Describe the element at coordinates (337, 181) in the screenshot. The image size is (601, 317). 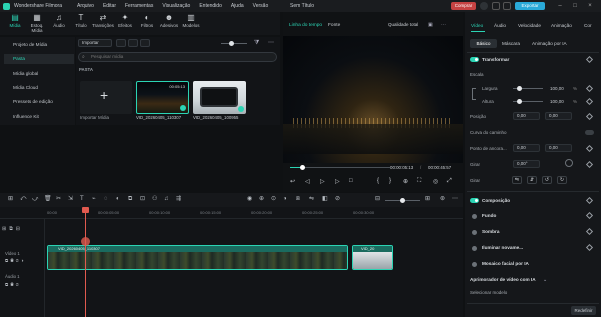
I see `step-forward-icon: ▷` at that location.